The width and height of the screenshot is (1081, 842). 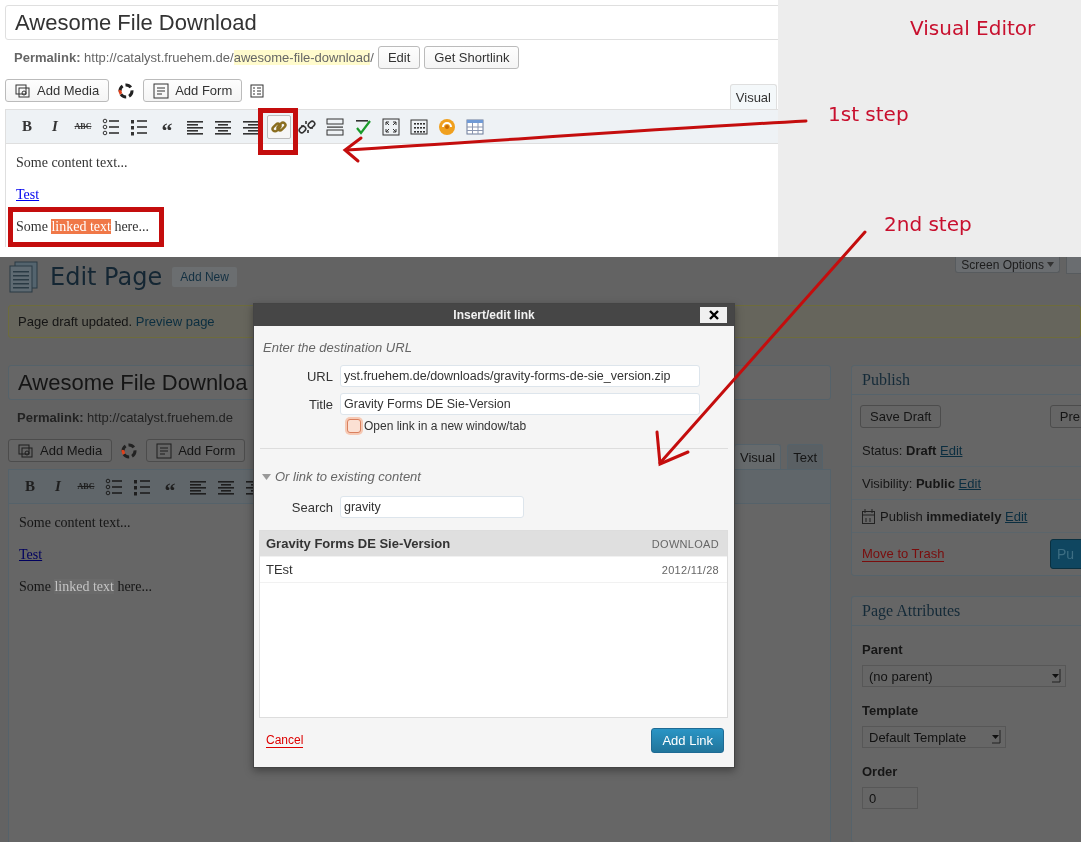 What do you see at coordinates (494, 315) in the screenshot?
I see `dialog-title: Insert/edit link` at bounding box center [494, 315].